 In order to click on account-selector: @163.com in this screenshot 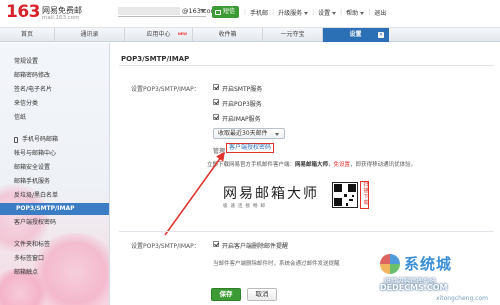, I will do `click(167, 11)`.